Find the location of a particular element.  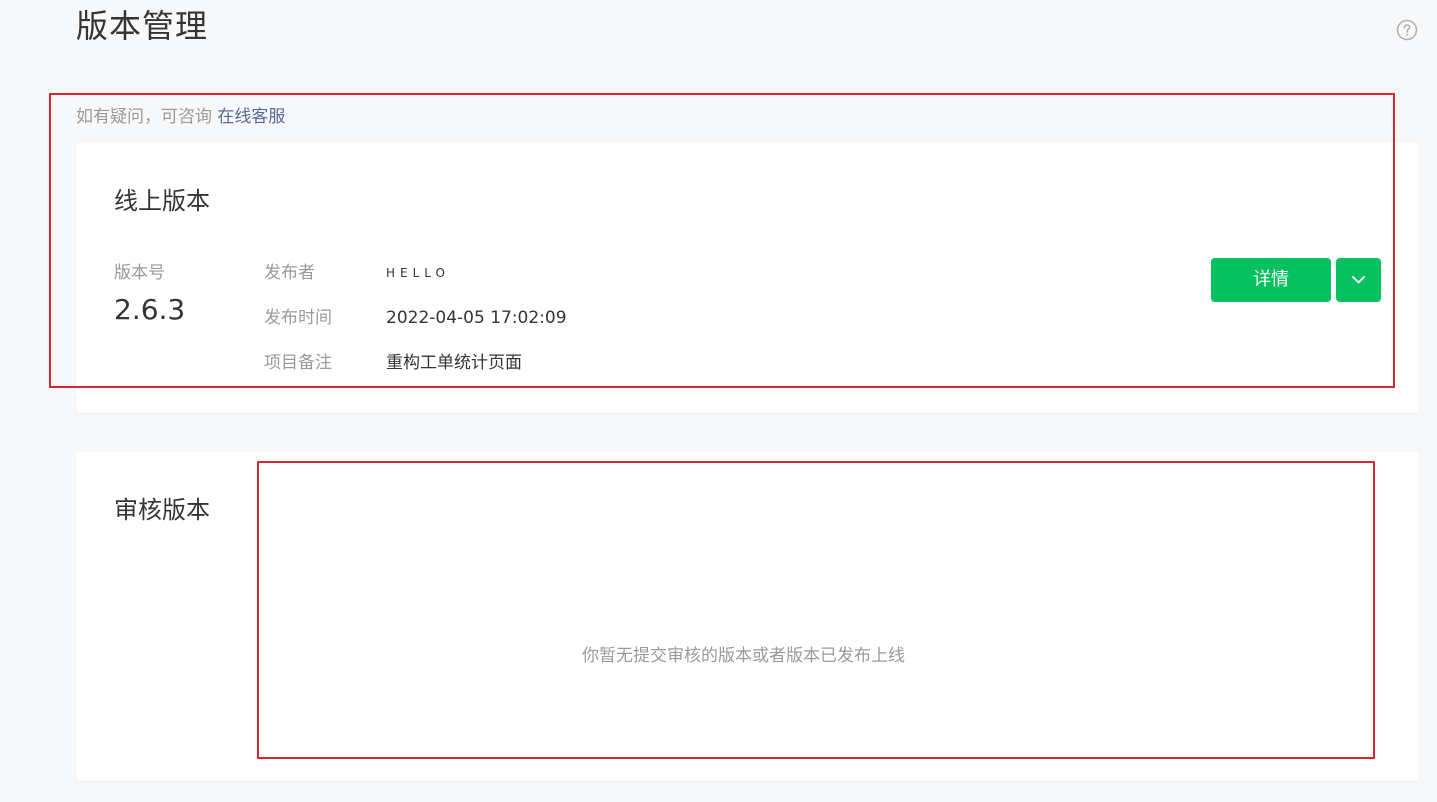

publish-time-label: 发布时间 is located at coordinates (298, 318).